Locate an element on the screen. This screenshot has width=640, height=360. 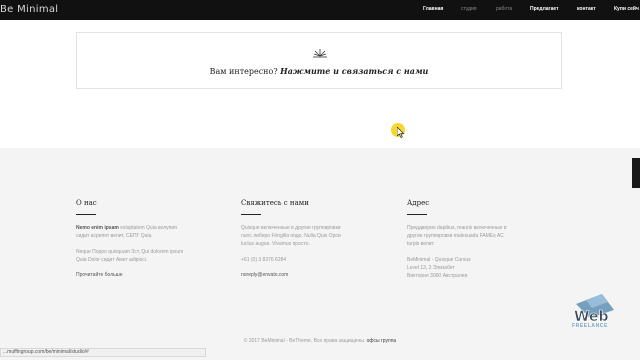
nav-link-offers: Предлагает is located at coordinates (544, 9).